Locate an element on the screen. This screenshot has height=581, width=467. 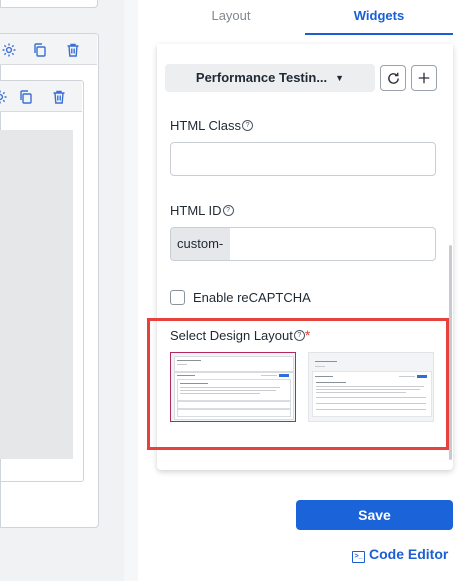
recaptcha-label: Enable reCAPTCHA is located at coordinates (252, 297).